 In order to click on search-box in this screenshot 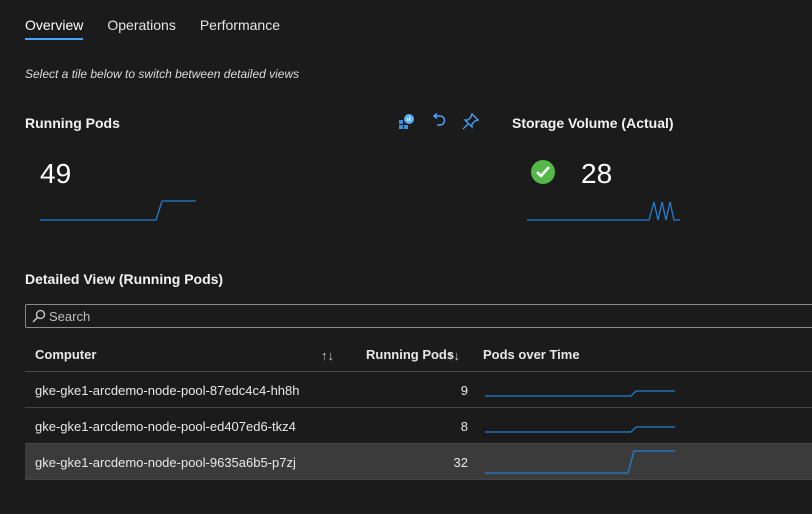, I will do `click(418, 316)`.